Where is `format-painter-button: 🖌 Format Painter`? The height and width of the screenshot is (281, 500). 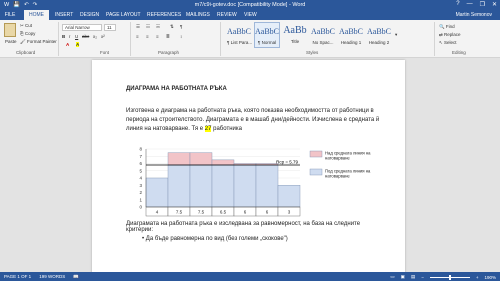
format-painter-button: 🖌 Format Painter is located at coordinates (38, 42).